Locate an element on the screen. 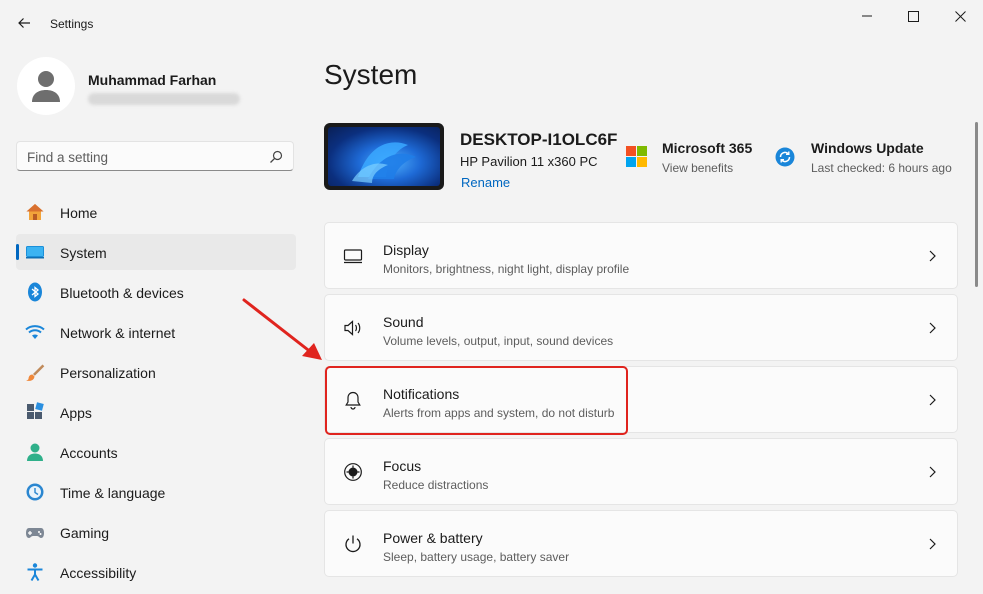 This screenshot has height=594, width=983. app-title: Settings is located at coordinates (72, 24).